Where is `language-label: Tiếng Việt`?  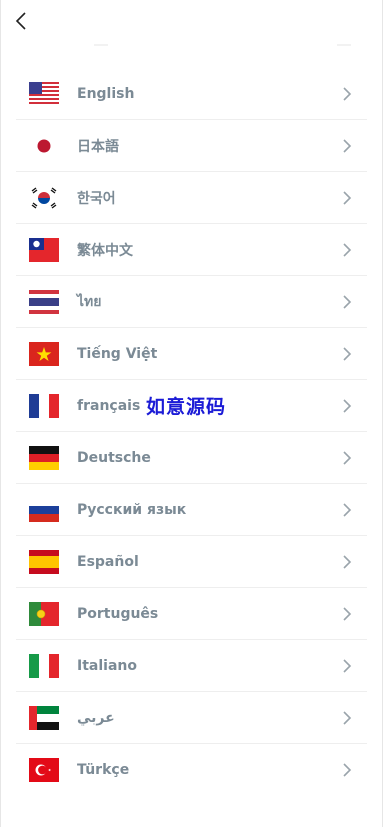
language-label: Tiếng Việt is located at coordinates (117, 353).